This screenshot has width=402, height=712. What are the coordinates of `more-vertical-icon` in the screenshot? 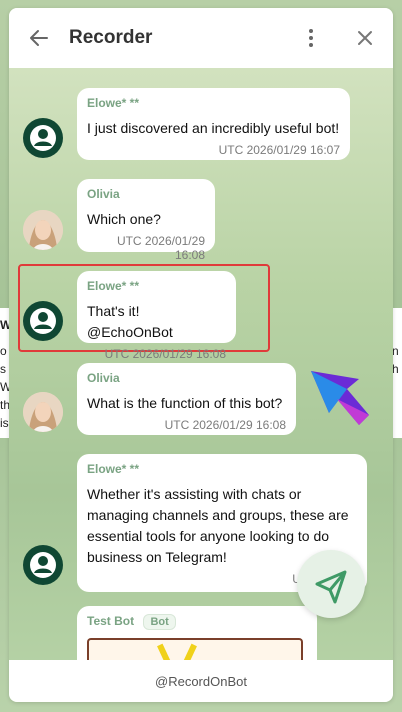 It's located at (311, 38).